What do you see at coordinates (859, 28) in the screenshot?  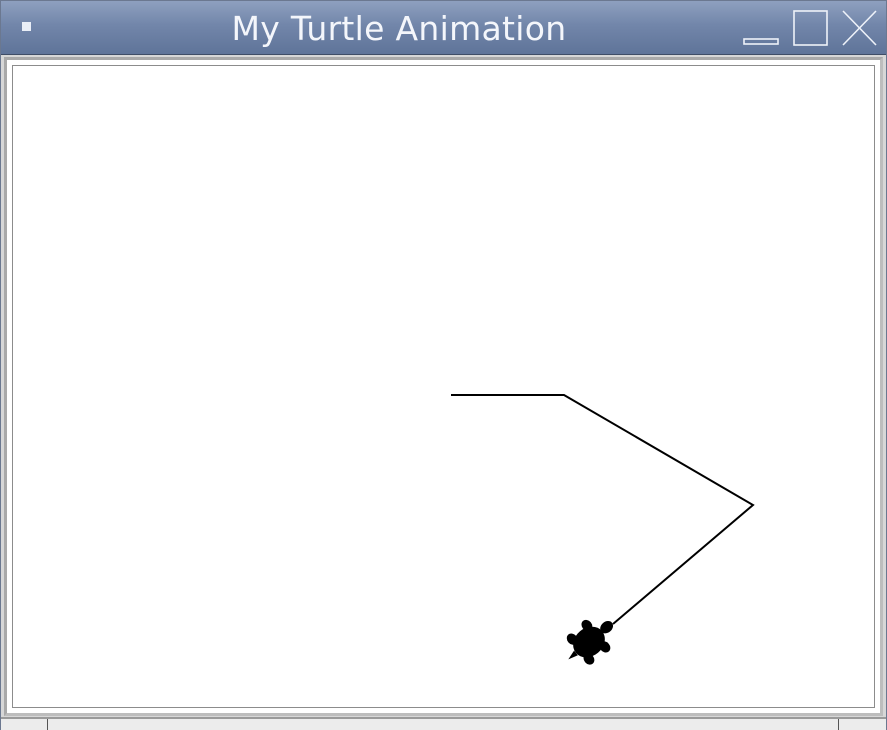 I see `close-icon` at bounding box center [859, 28].